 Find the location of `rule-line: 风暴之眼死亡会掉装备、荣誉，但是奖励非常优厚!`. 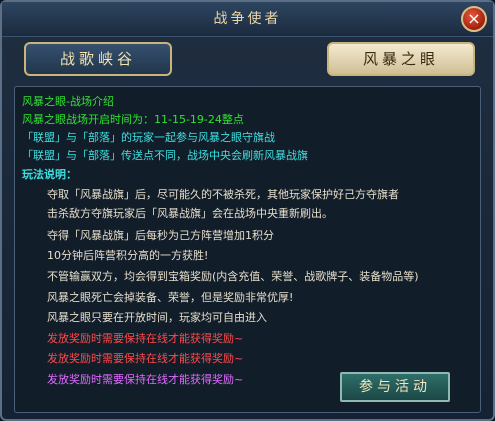

rule-line: 风暴之眼死亡会掉装备、荣誉，但是奖励非常优厚! is located at coordinates (170, 297).